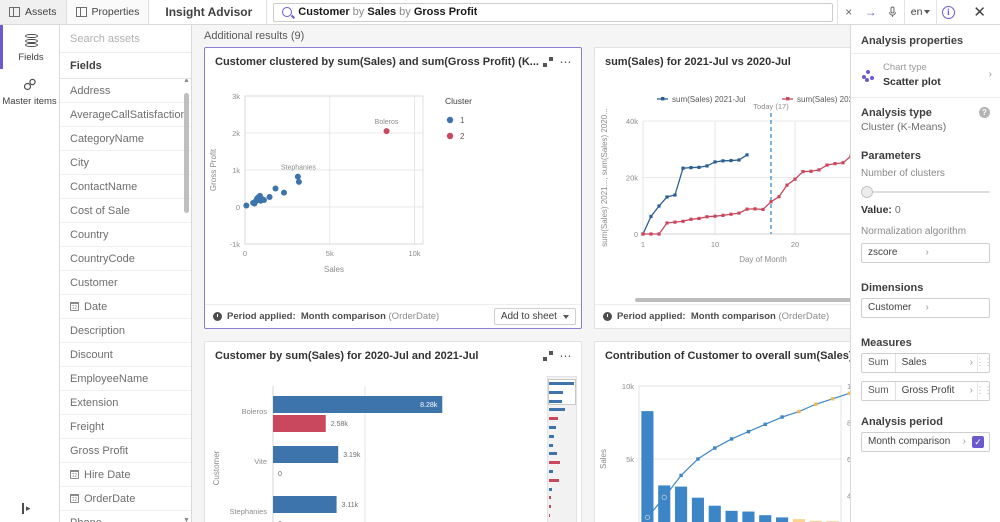  I want to click on help-icon: ?, so click(984, 113).